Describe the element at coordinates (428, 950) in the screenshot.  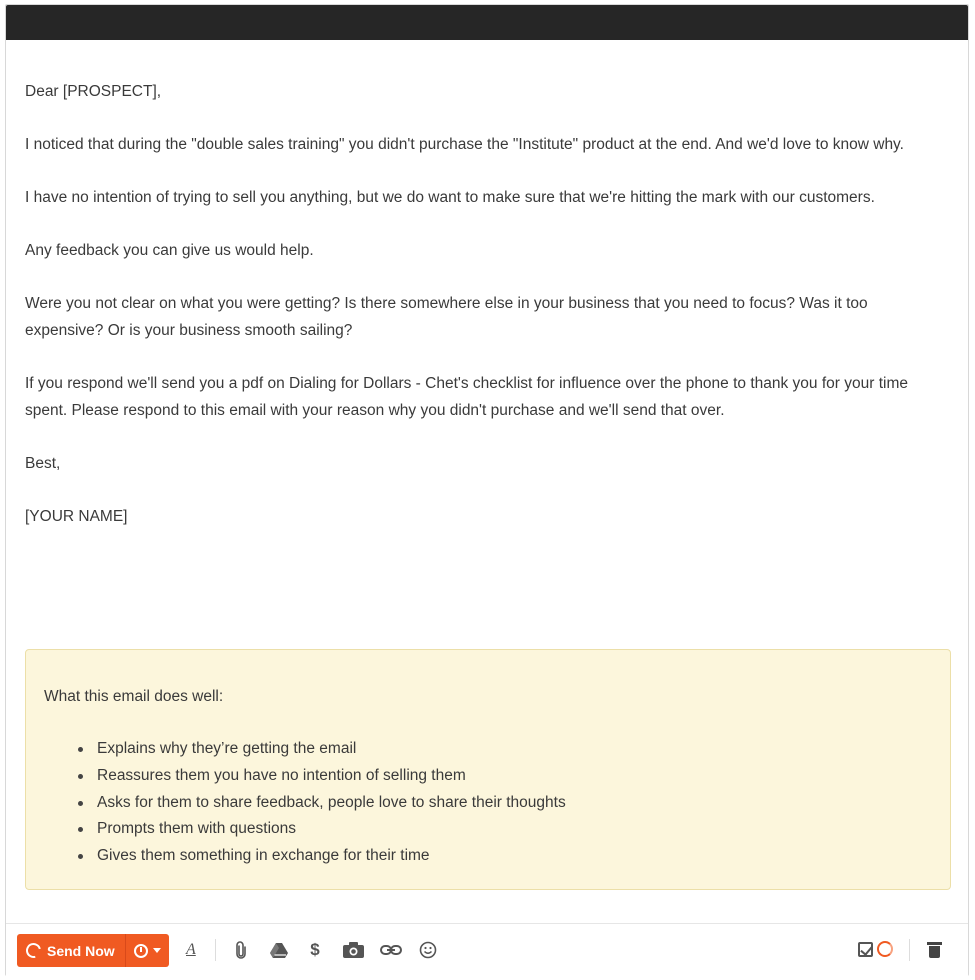
I see `emoji-icon` at that location.